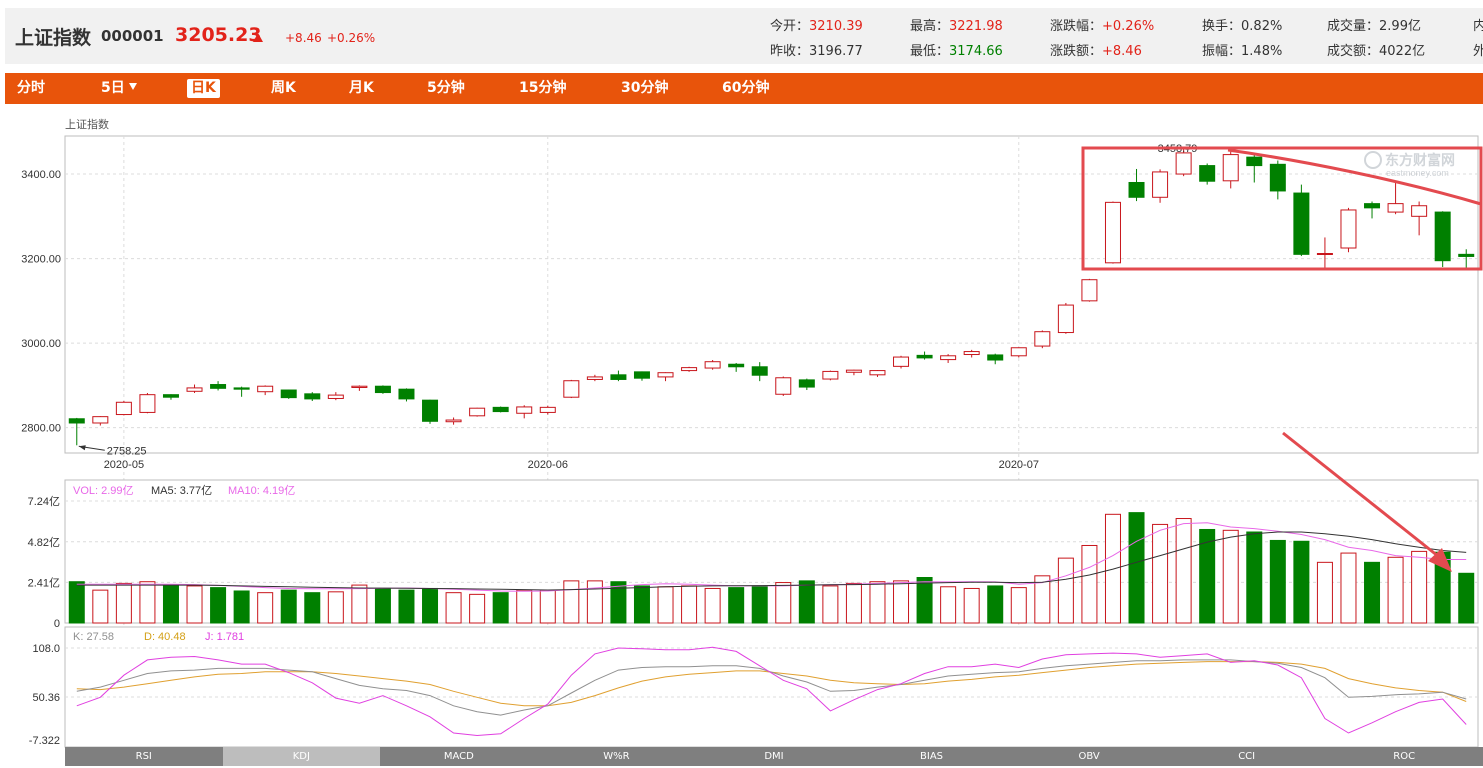 The width and height of the screenshot is (1483, 768). I want to click on indicator-tab-7: CCI, so click(1247, 756).